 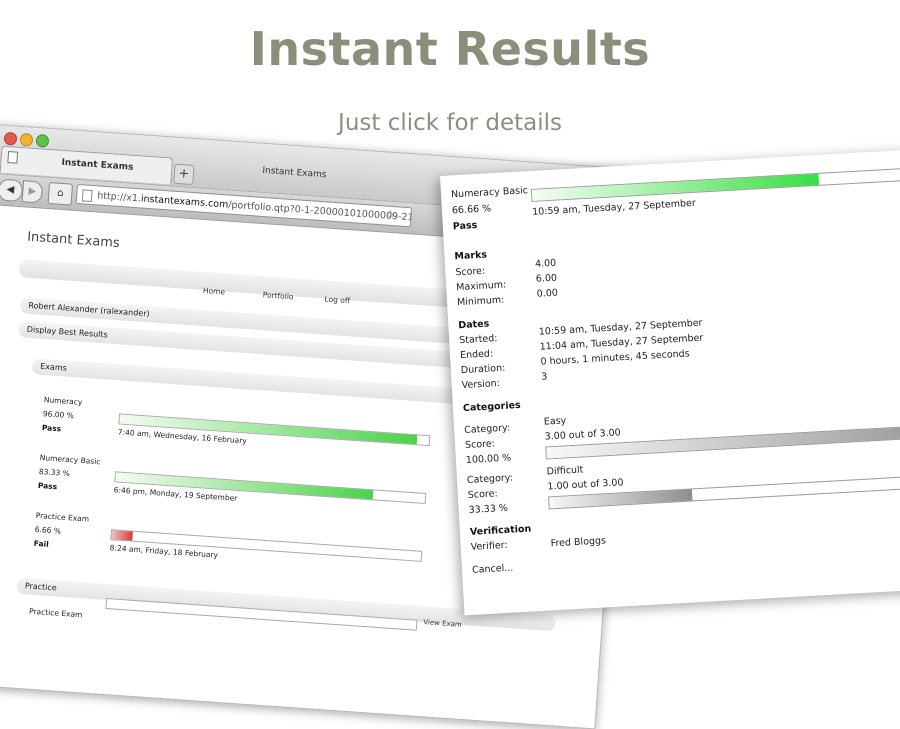 What do you see at coordinates (214, 291) in the screenshot?
I see `nav-home-link: Home` at bounding box center [214, 291].